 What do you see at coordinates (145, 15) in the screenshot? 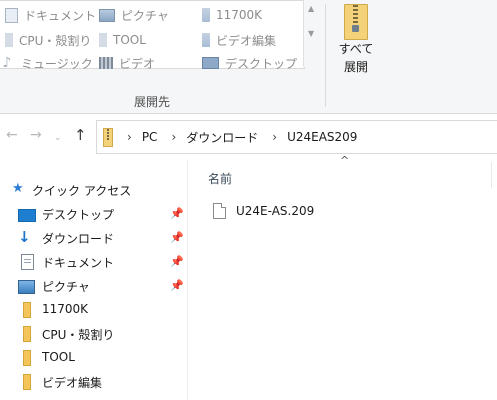
I see `gallery-item-label: ピクチャ` at bounding box center [145, 15].